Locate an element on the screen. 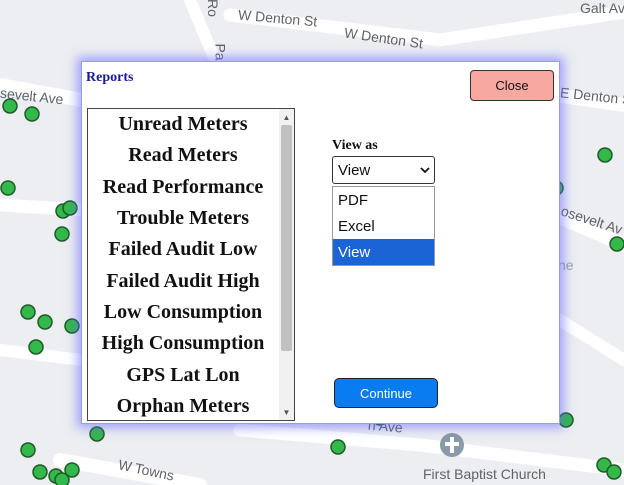  report-trouble-meters: Trouble Meters is located at coordinates (183, 218).